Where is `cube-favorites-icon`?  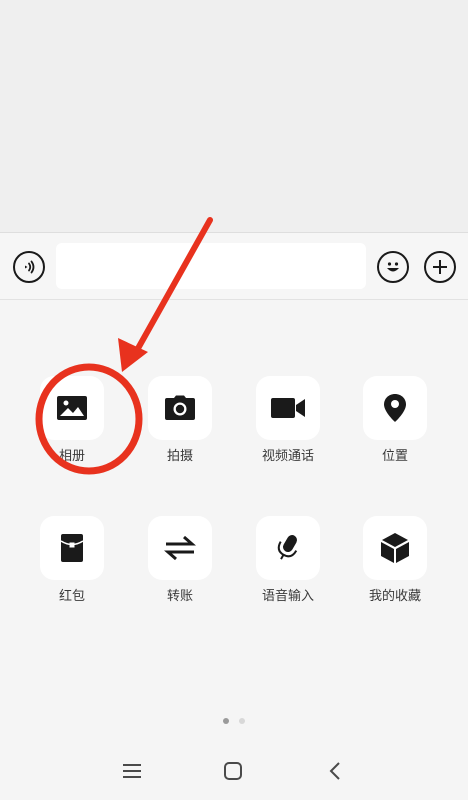 cube-favorites-icon is located at coordinates (395, 548).